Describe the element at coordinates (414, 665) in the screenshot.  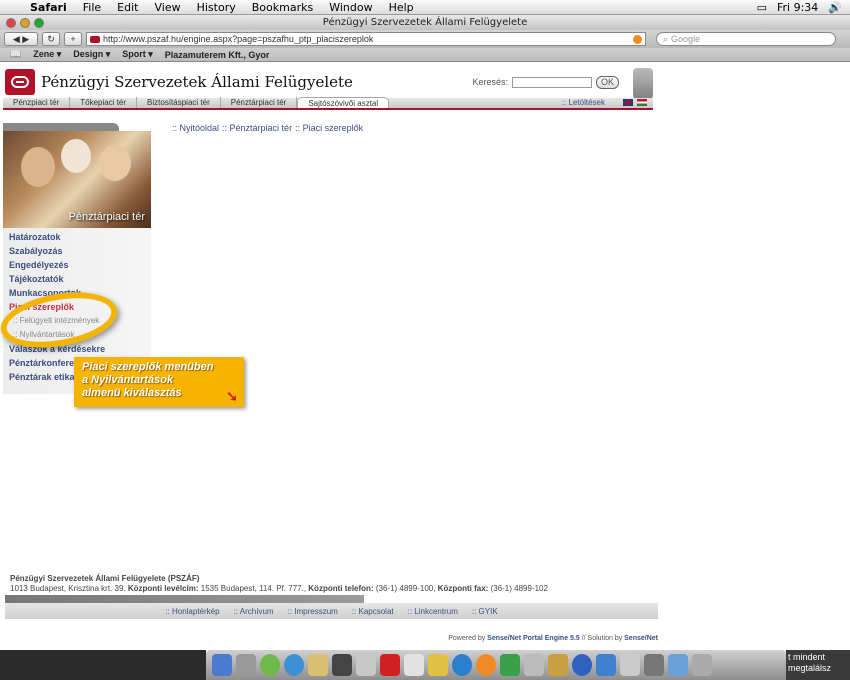
I see `pdf-icon` at that location.